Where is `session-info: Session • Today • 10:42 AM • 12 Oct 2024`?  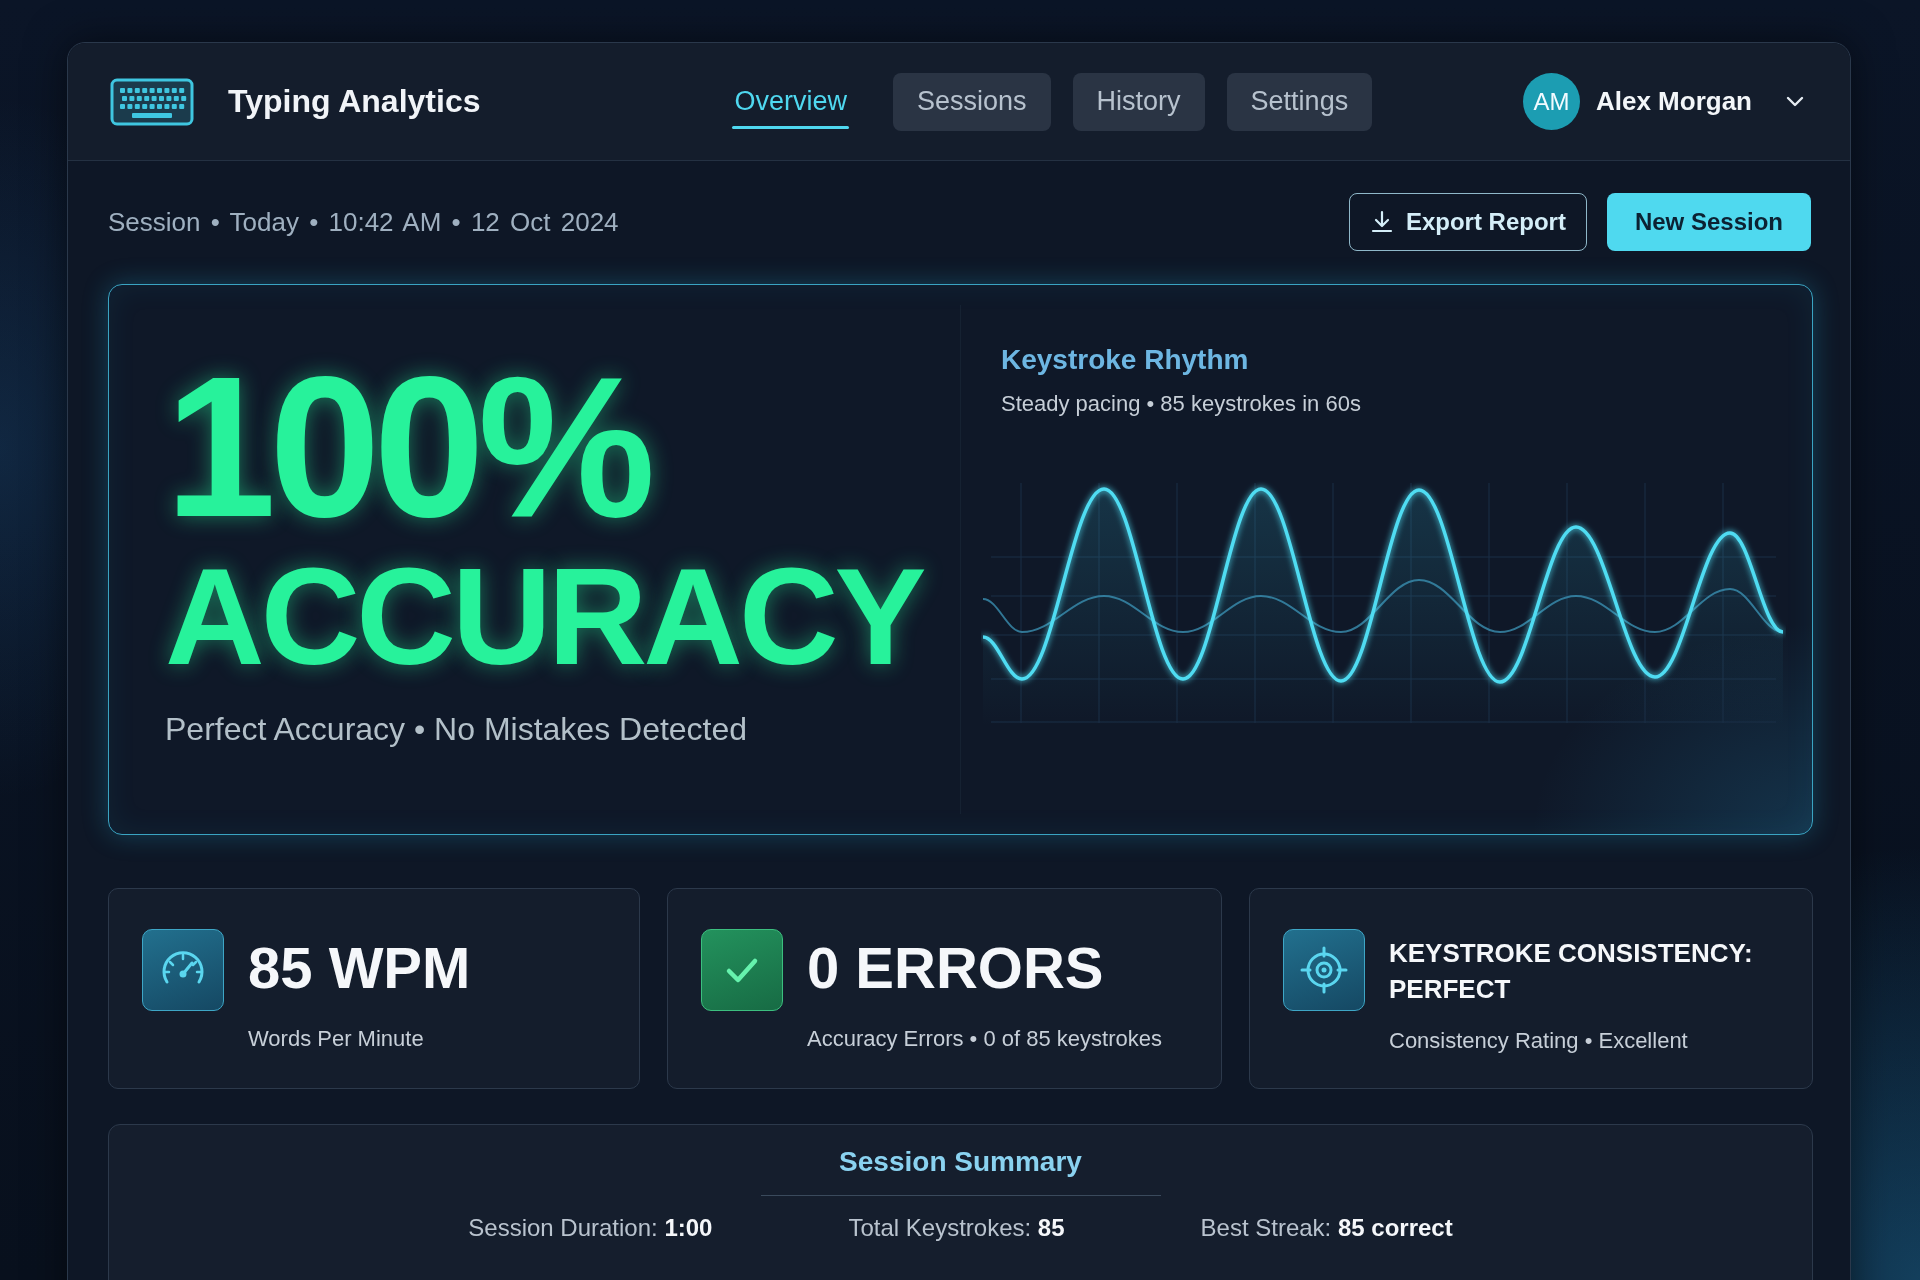 session-info: Session • Today • 10:42 AM • 12 Oct 2024 is located at coordinates (363, 222).